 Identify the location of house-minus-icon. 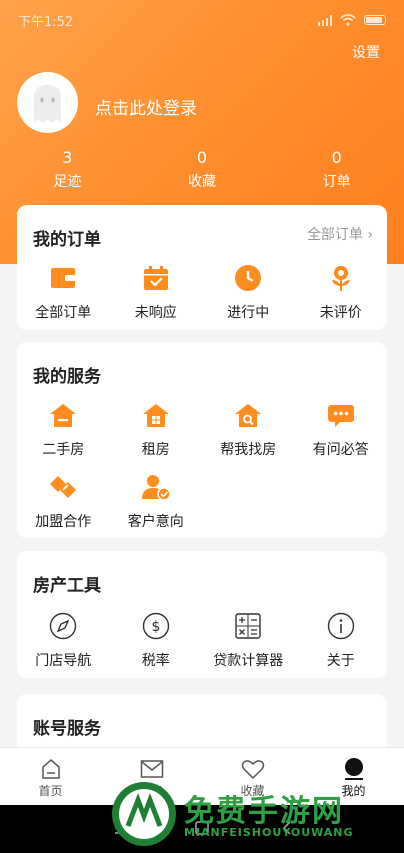
(63, 415).